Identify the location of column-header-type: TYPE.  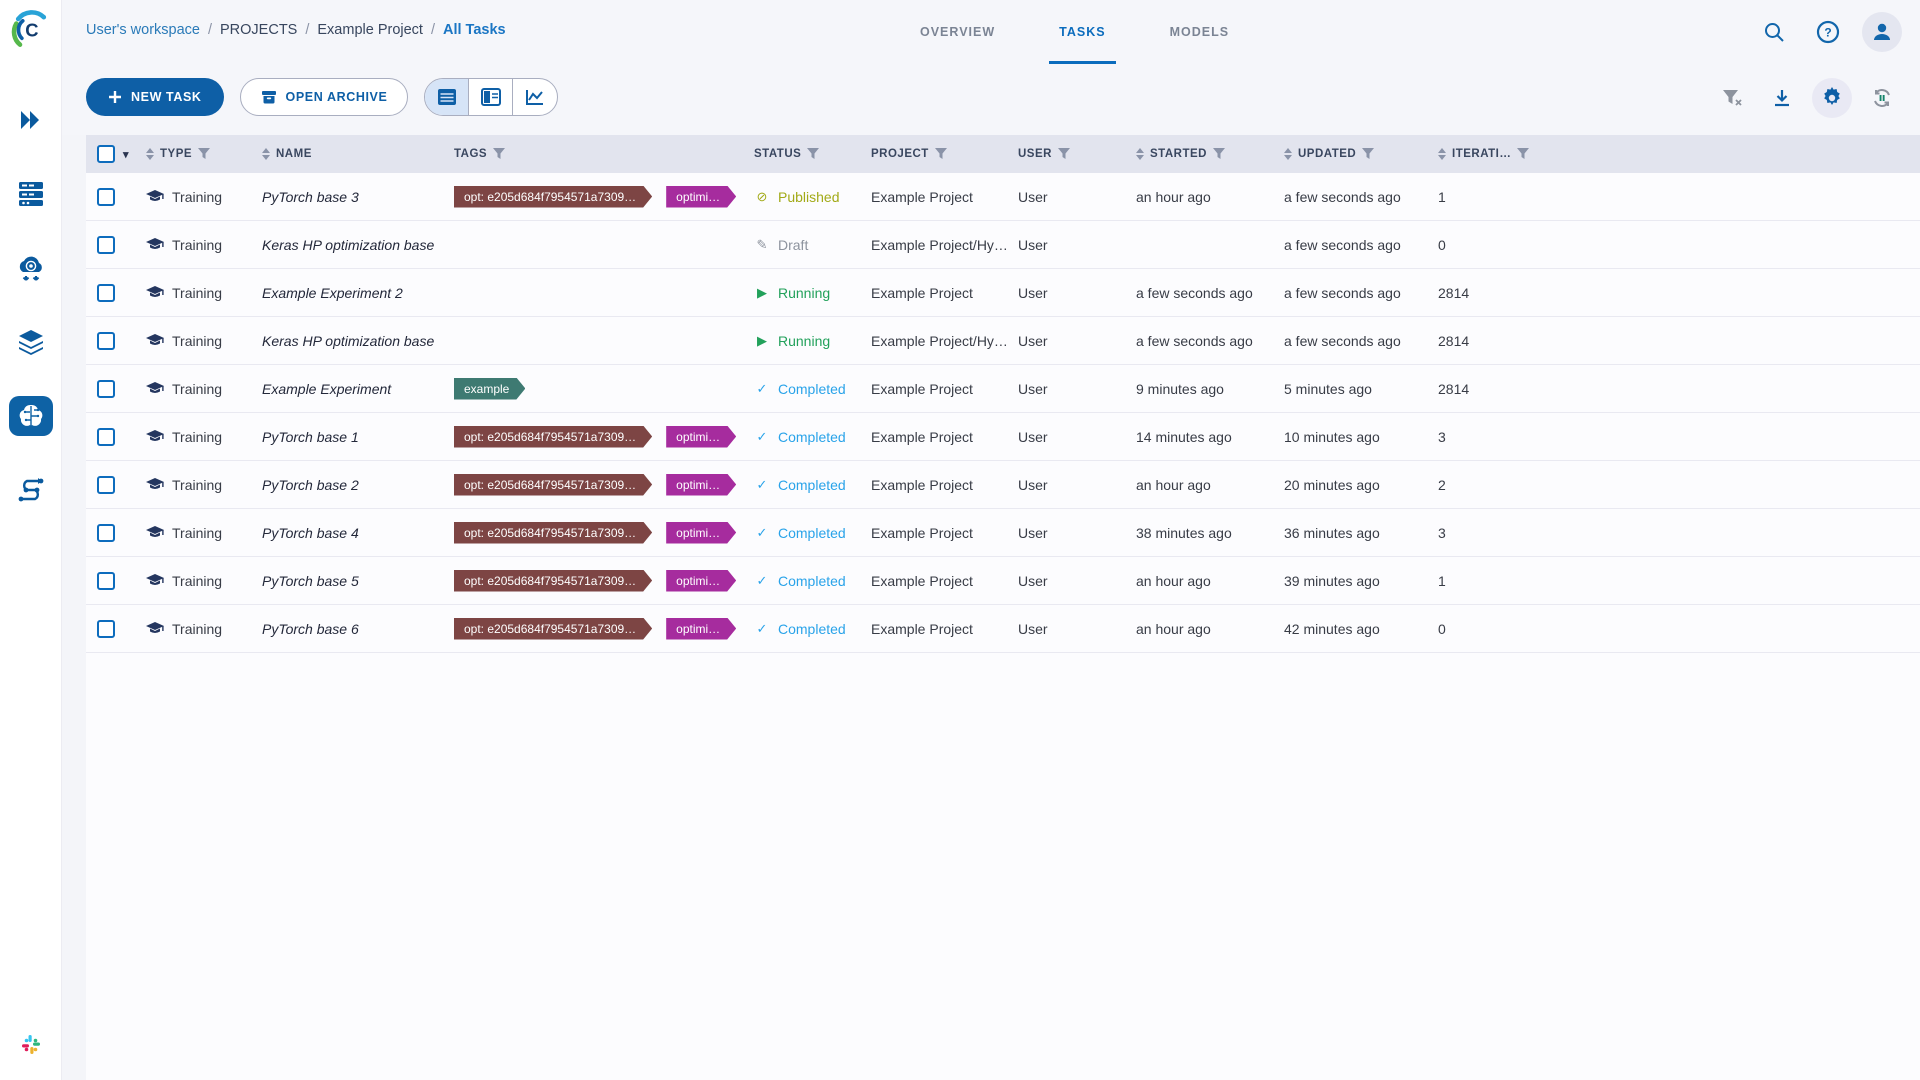
(204, 154).